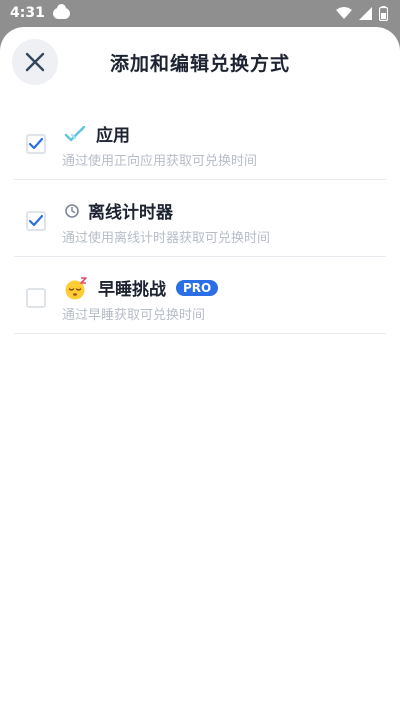 This screenshot has width=400, height=711. I want to click on option-early-sleep-title-row: 早睡挑战 PRO, so click(141, 287).